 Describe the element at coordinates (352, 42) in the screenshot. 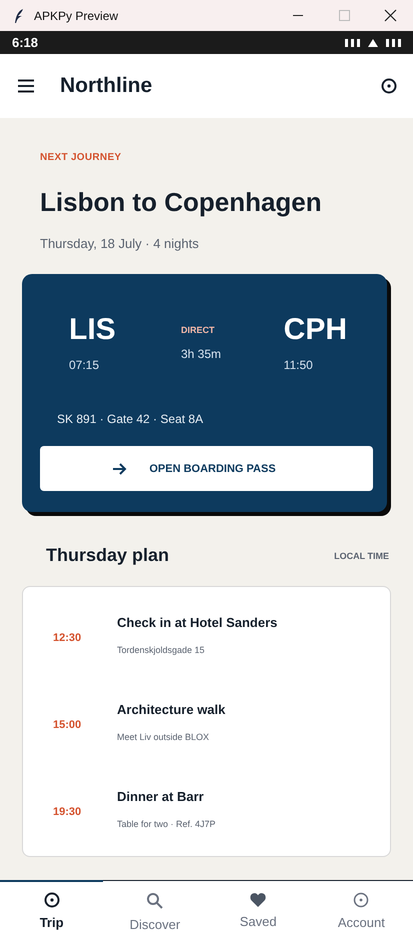

I see `signal-icon` at that location.